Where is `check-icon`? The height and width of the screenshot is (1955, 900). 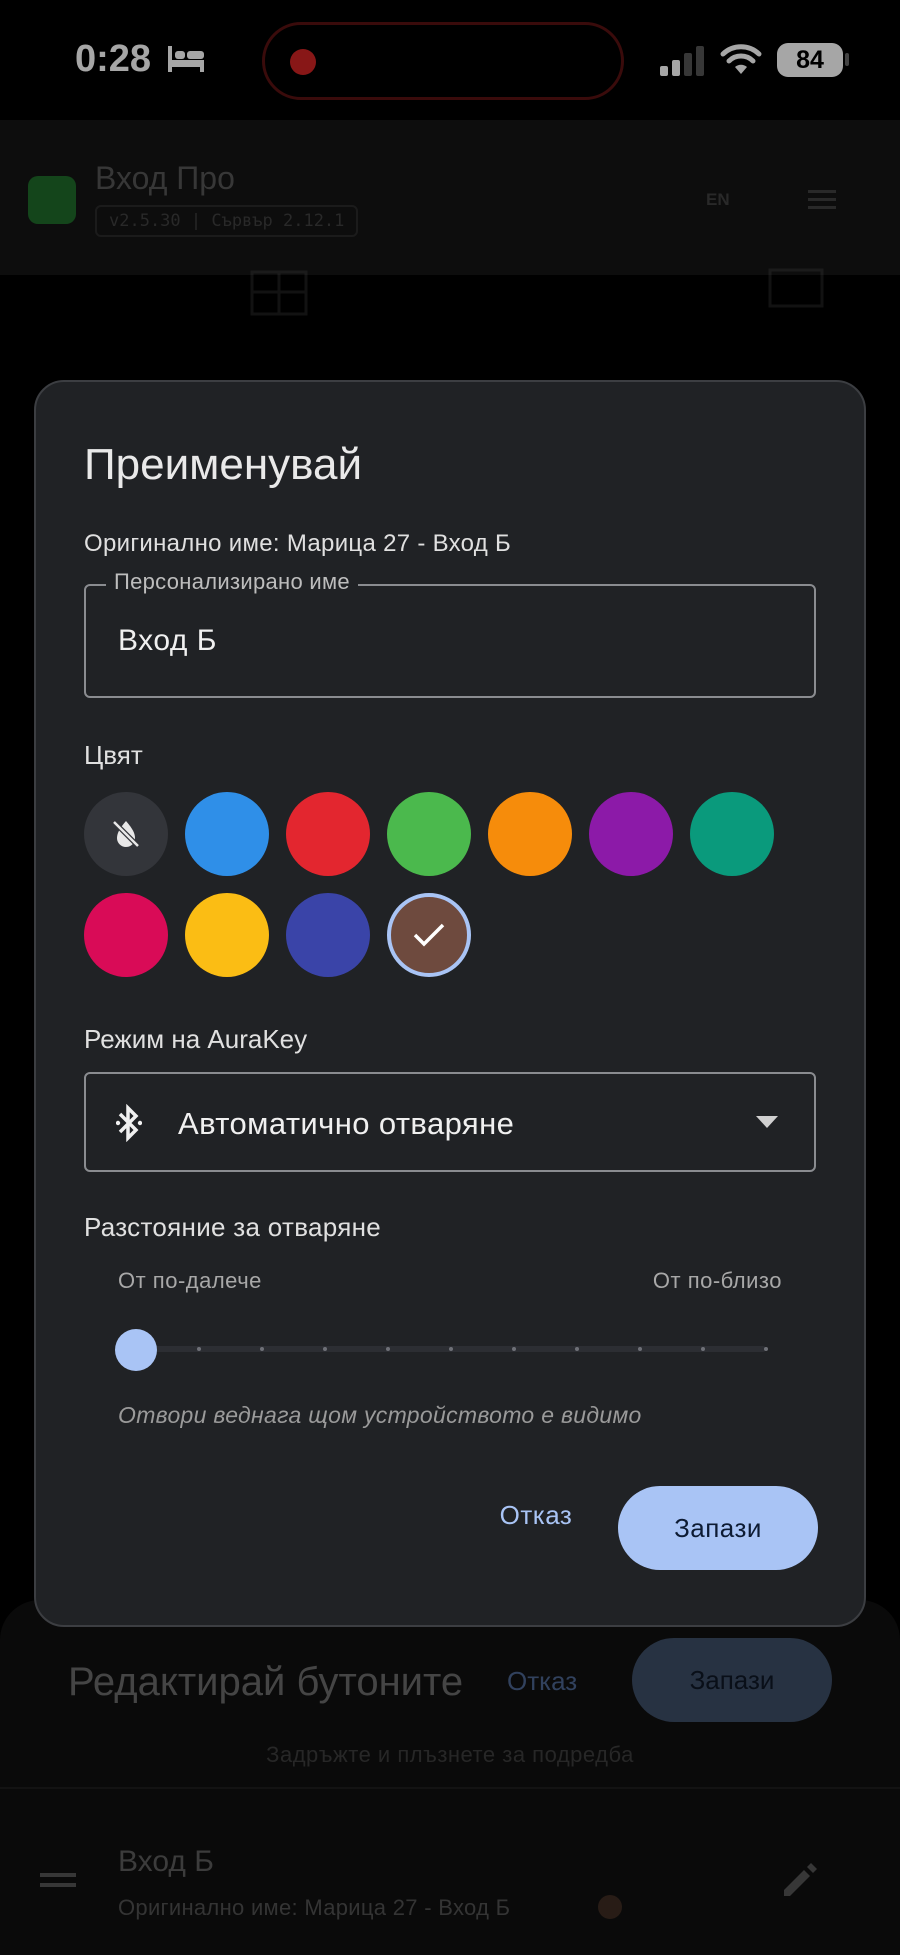
check-icon is located at coordinates (429, 935).